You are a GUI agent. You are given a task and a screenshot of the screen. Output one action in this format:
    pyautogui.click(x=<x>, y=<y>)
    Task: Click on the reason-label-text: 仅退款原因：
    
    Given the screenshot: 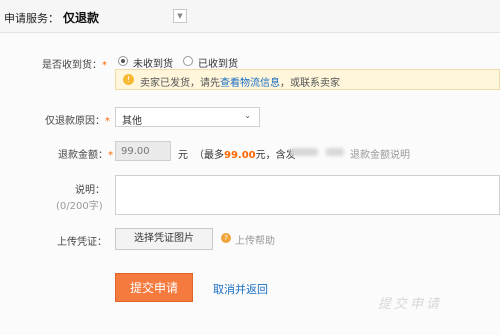 What is the action you would take?
    pyautogui.click(x=75, y=121)
    